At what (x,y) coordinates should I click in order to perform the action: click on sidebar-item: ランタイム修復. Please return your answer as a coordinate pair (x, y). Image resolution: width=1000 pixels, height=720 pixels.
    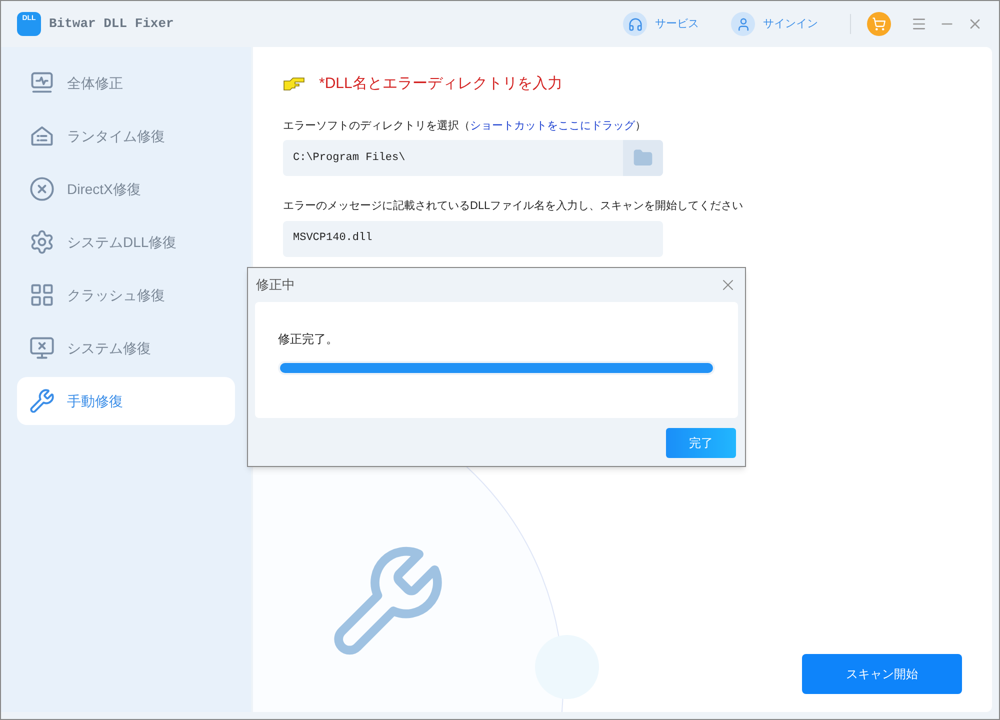
    Looking at the image, I should click on (126, 136).